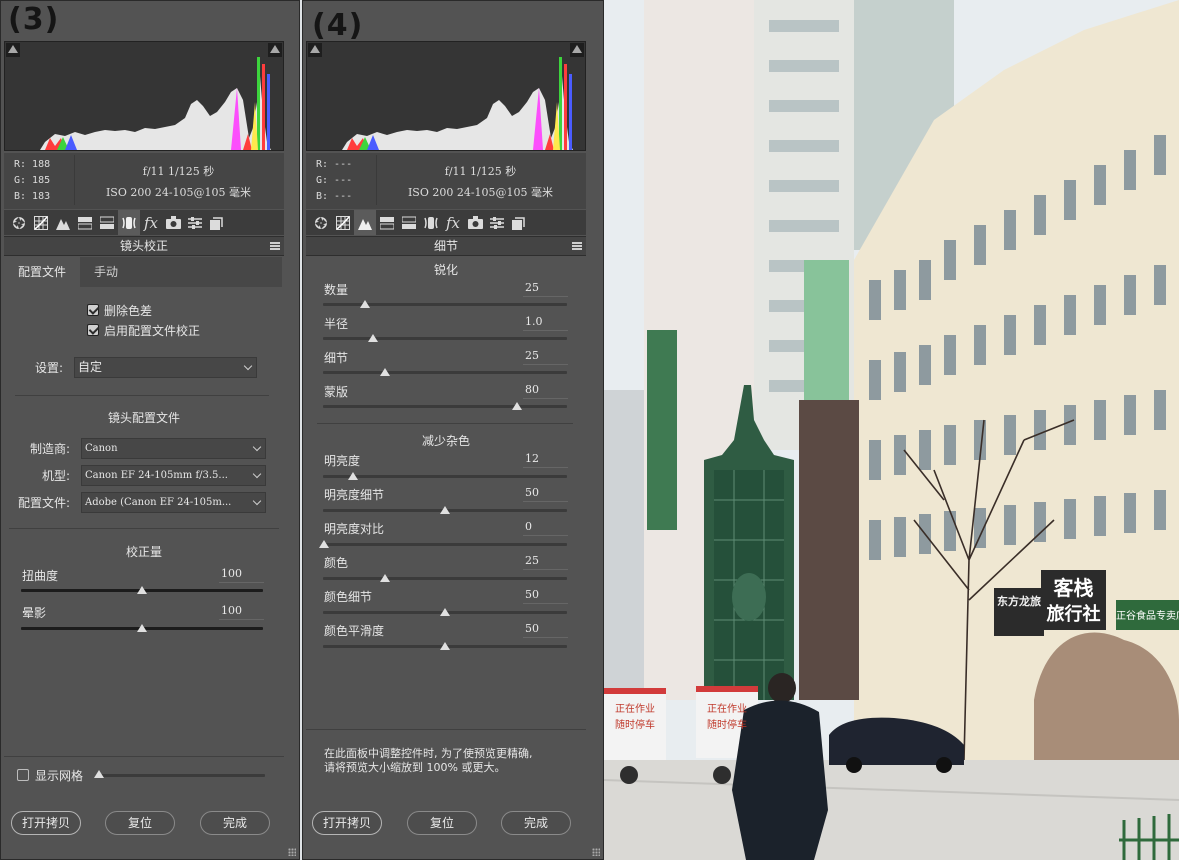 This screenshot has width=1179, height=860. What do you see at coordinates (445, 578) in the screenshot?
I see `color-slider` at bounding box center [445, 578].